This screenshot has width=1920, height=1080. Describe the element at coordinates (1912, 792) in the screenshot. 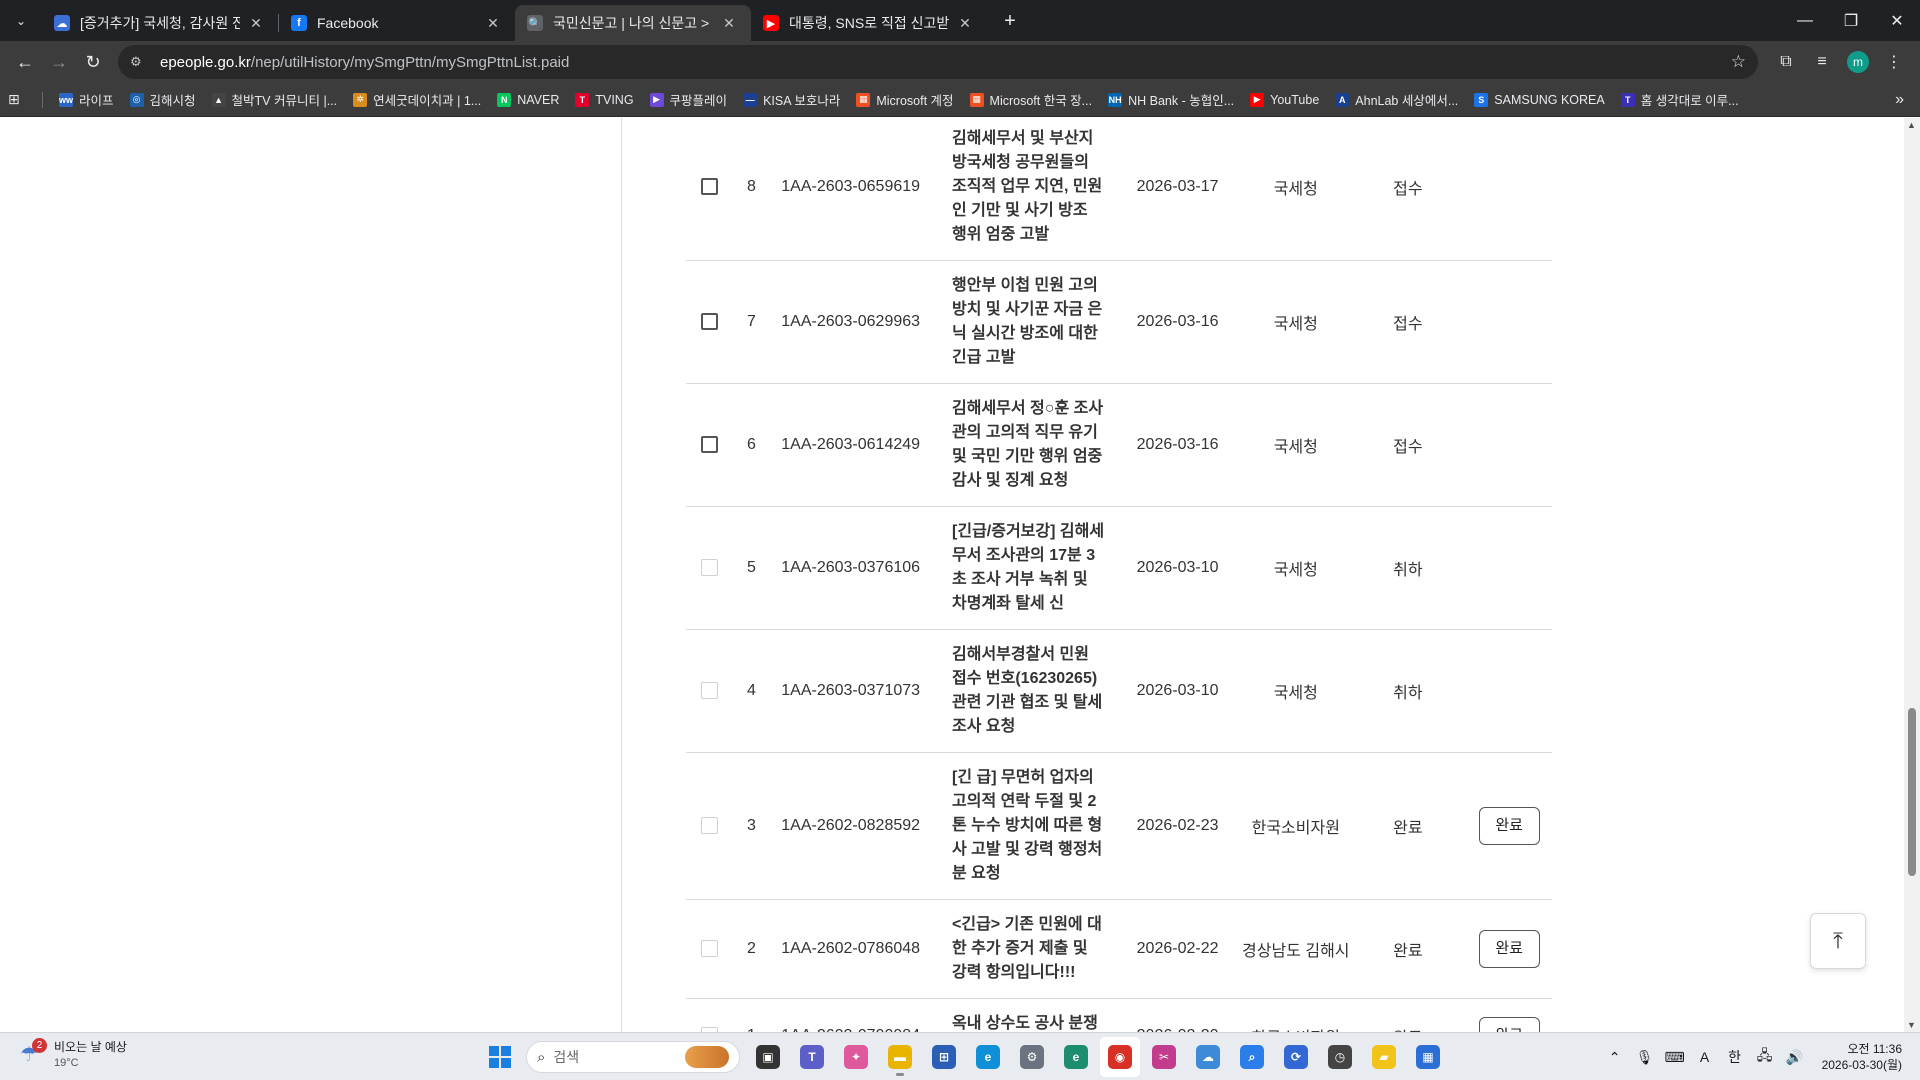

I see `scrollbar-thumb` at that location.